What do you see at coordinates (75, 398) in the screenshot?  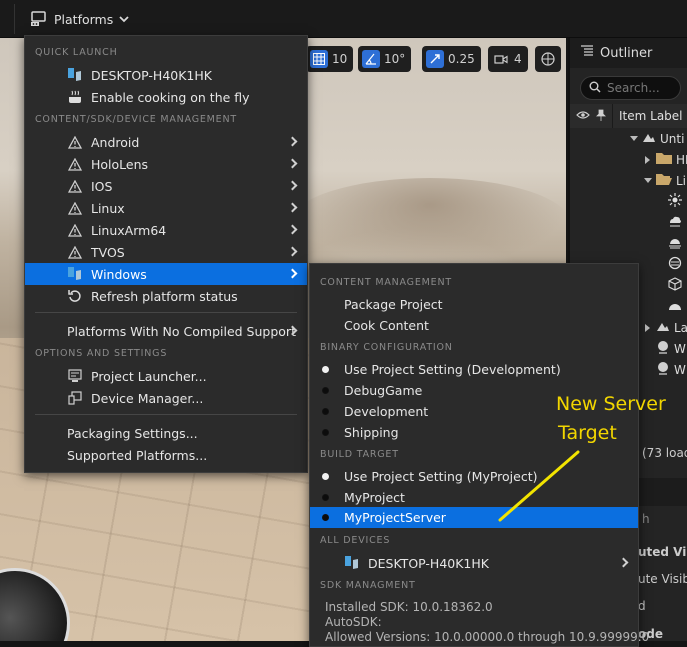 I see `device-manager-icon` at bounding box center [75, 398].